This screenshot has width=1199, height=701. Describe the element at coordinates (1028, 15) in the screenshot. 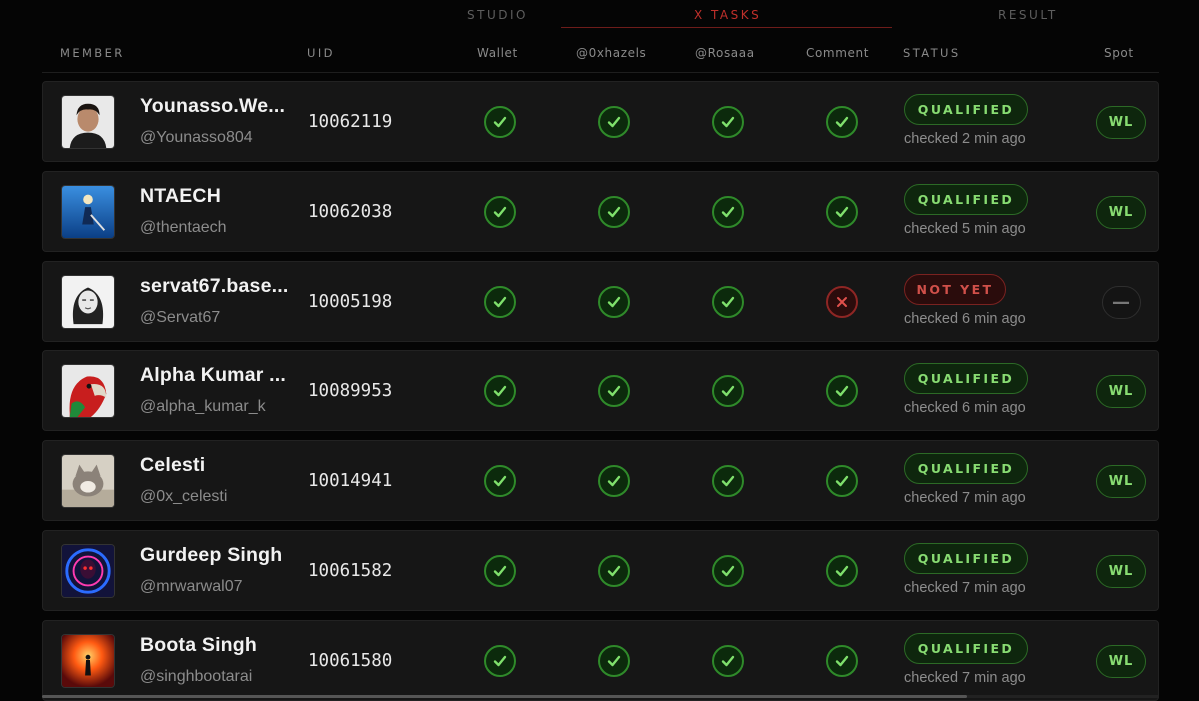

I see `tab-result: RESULT` at that location.